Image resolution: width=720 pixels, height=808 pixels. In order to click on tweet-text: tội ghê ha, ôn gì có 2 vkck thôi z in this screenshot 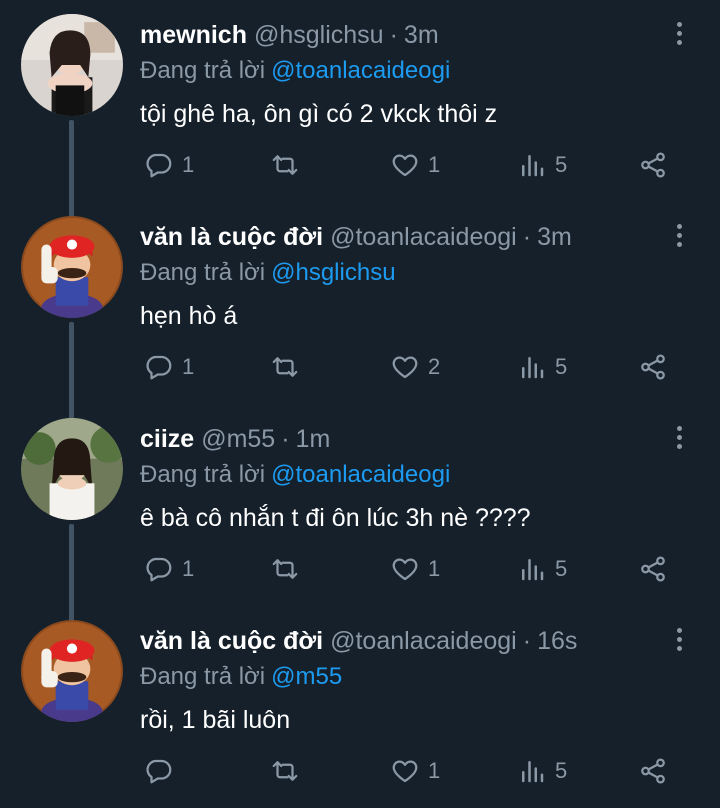, I will do `click(319, 114)`.